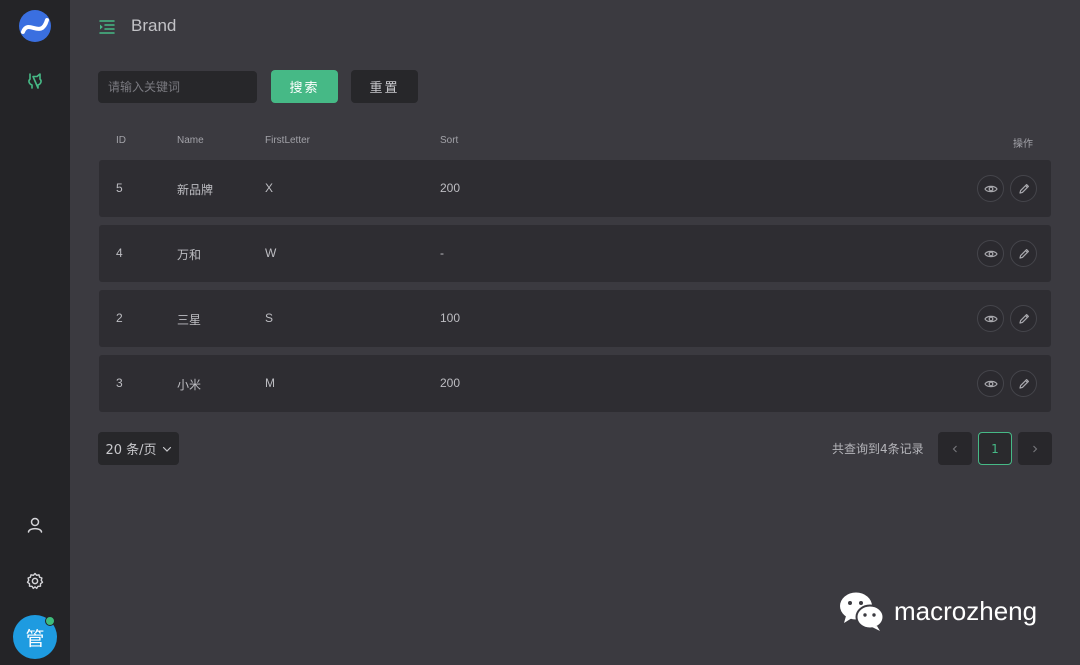 The height and width of the screenshot is (665, 1080). What do you see at coordinates (878, 449) in the screenshot?
I see `total-records-text: 共查询到4条记录` at bounding box center [878, 449].